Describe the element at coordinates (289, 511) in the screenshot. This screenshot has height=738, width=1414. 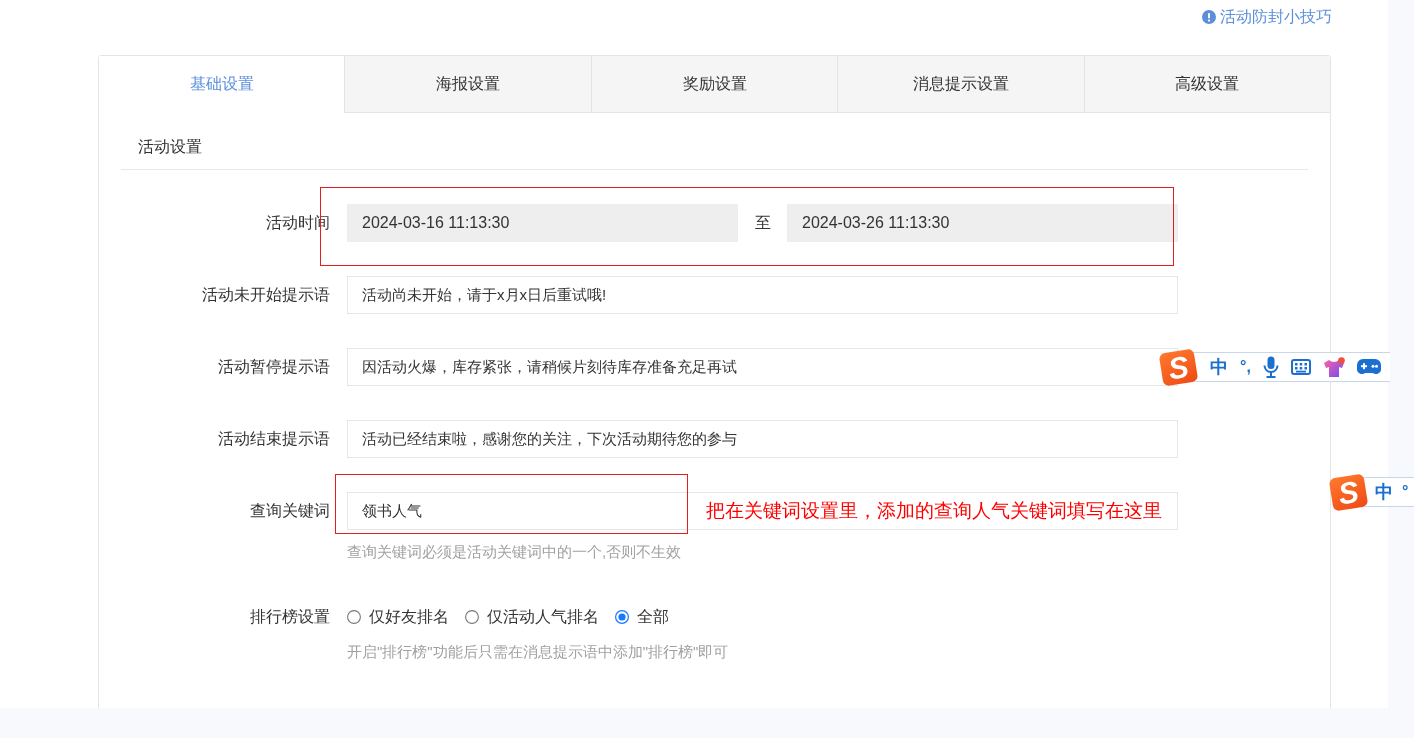
I see `field-label: 查询关键词` at that location.